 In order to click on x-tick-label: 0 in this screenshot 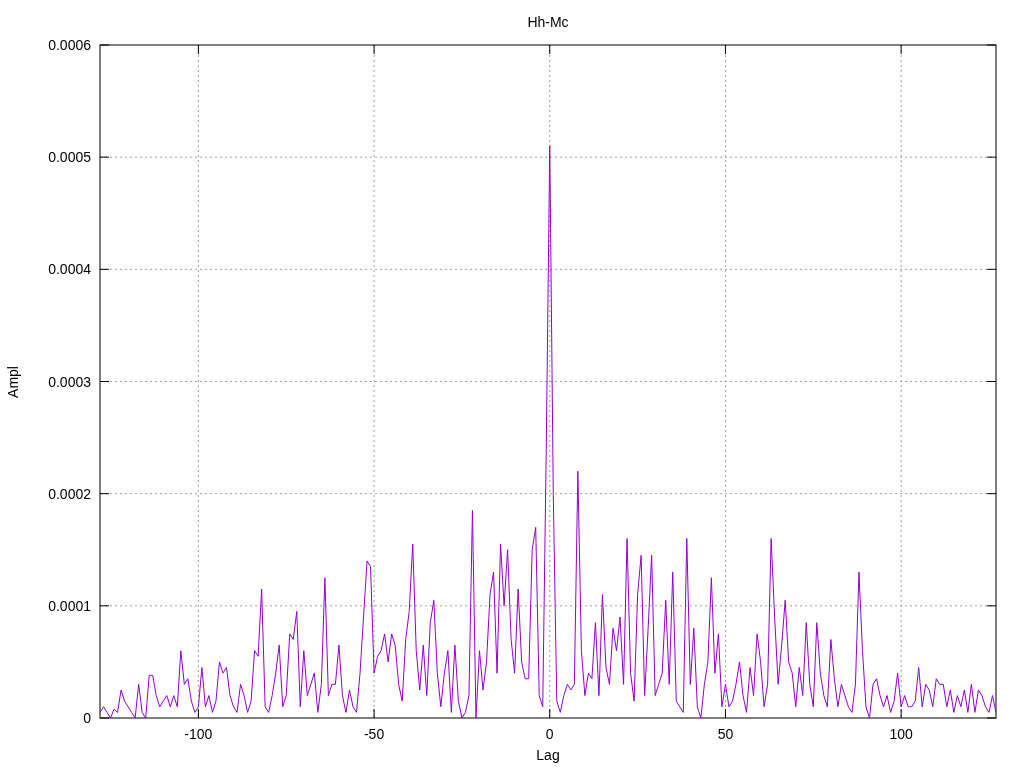, I will do `click(549, 734)`.